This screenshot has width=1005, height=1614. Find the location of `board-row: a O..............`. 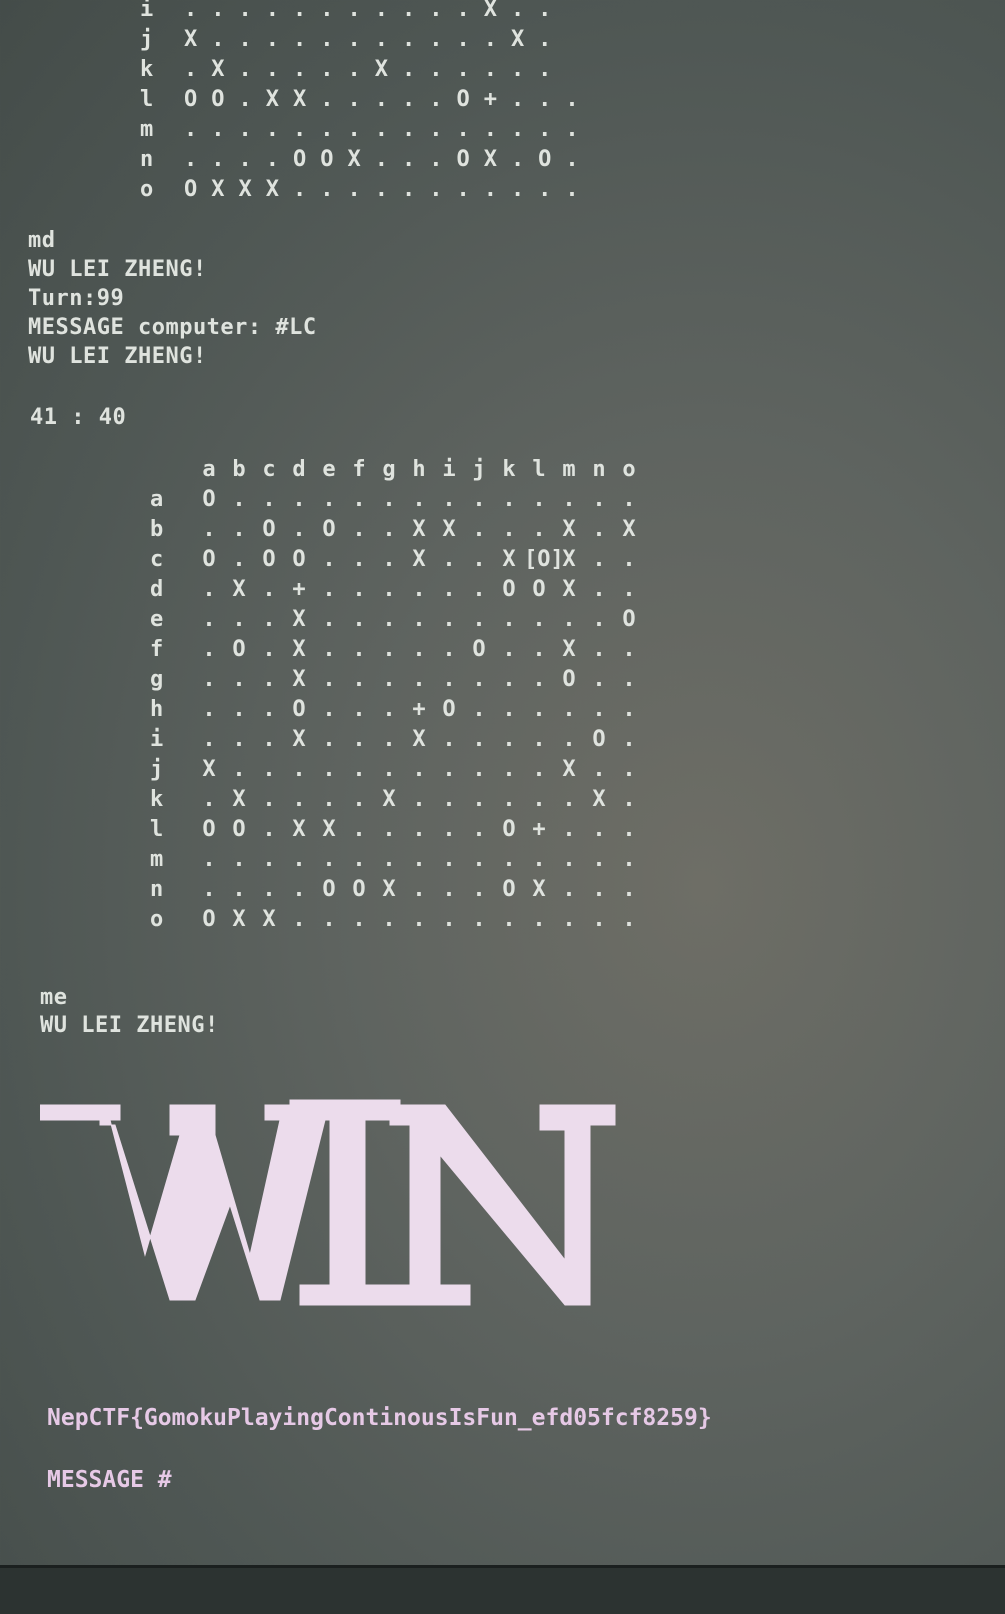

board-row: a O.............. is located at coordinates (397, 500).